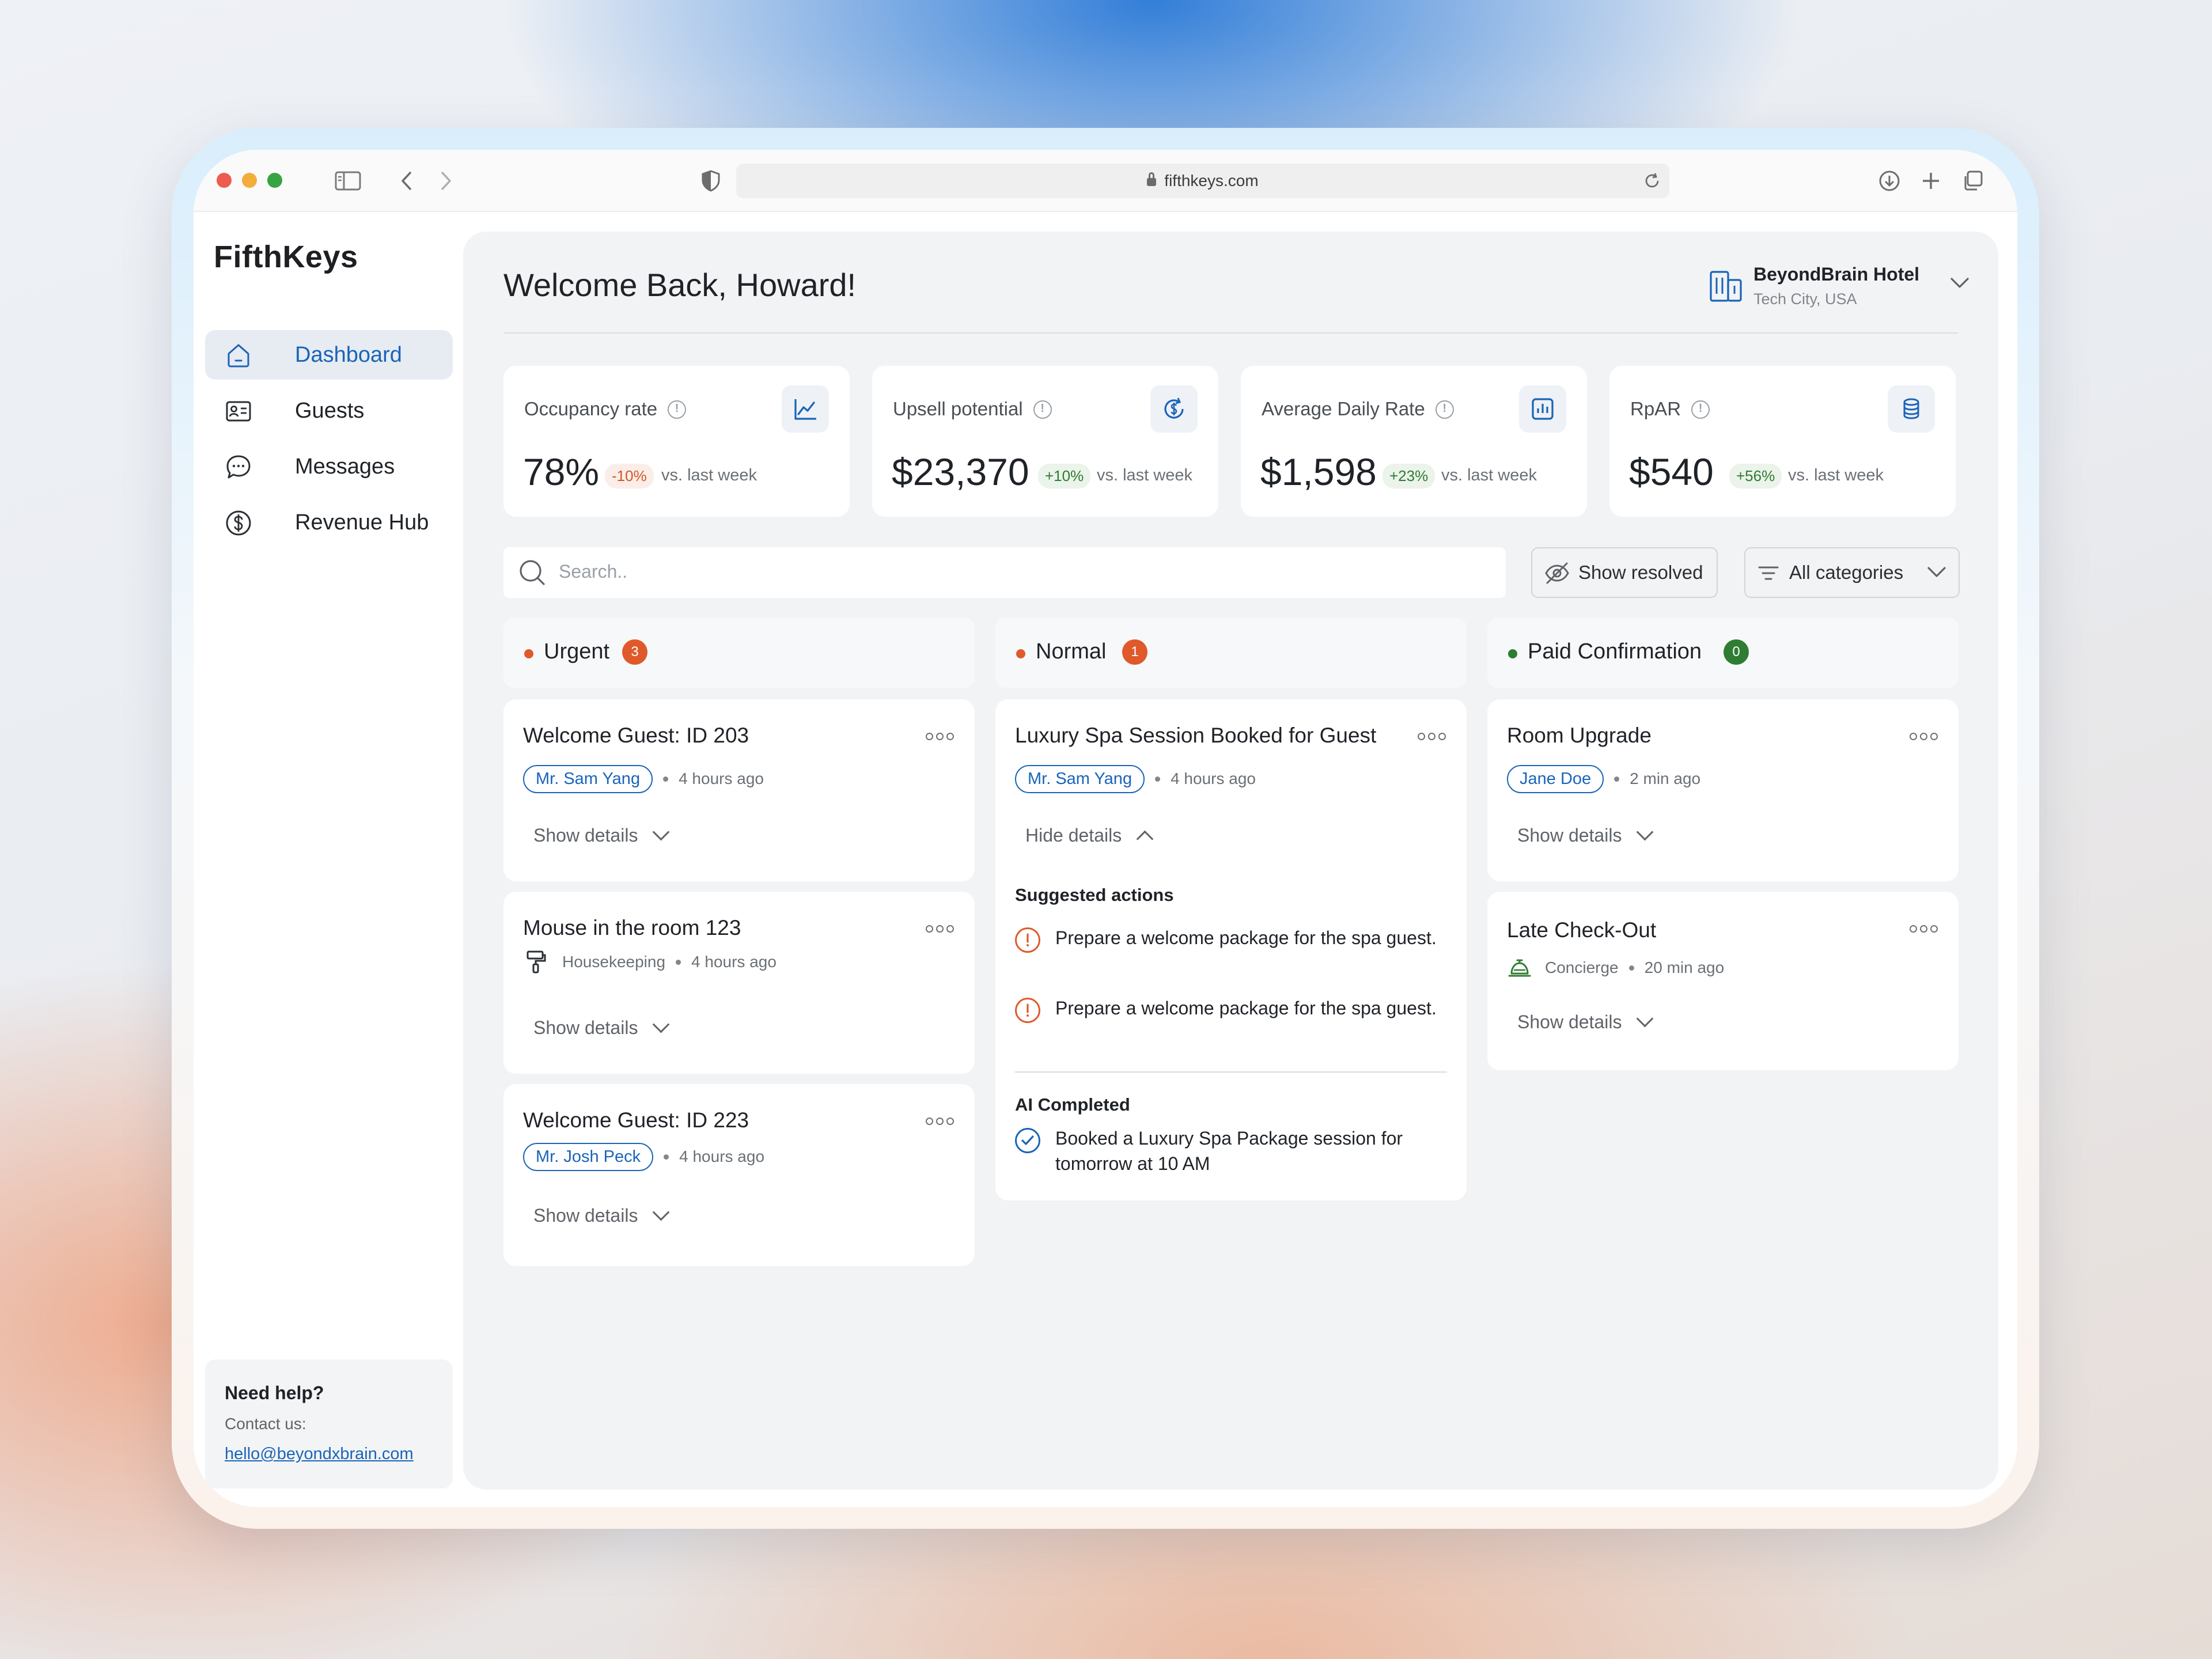 The width and height of the screenshot is (2212, 1659). What do you see at coordinates (958, 408) in the screenshot?
I see `stat-title-text: Upsell potential` at bounding box center [958, 408].